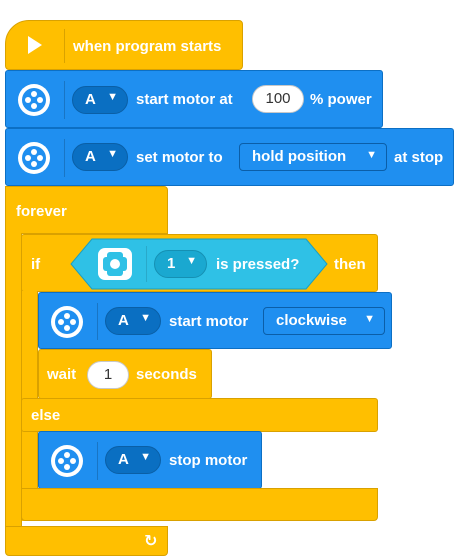 The image size is (462, 560). I want to click on start-motor-at-block: A ▼ start motor at 100 % power, so click(194, 99).